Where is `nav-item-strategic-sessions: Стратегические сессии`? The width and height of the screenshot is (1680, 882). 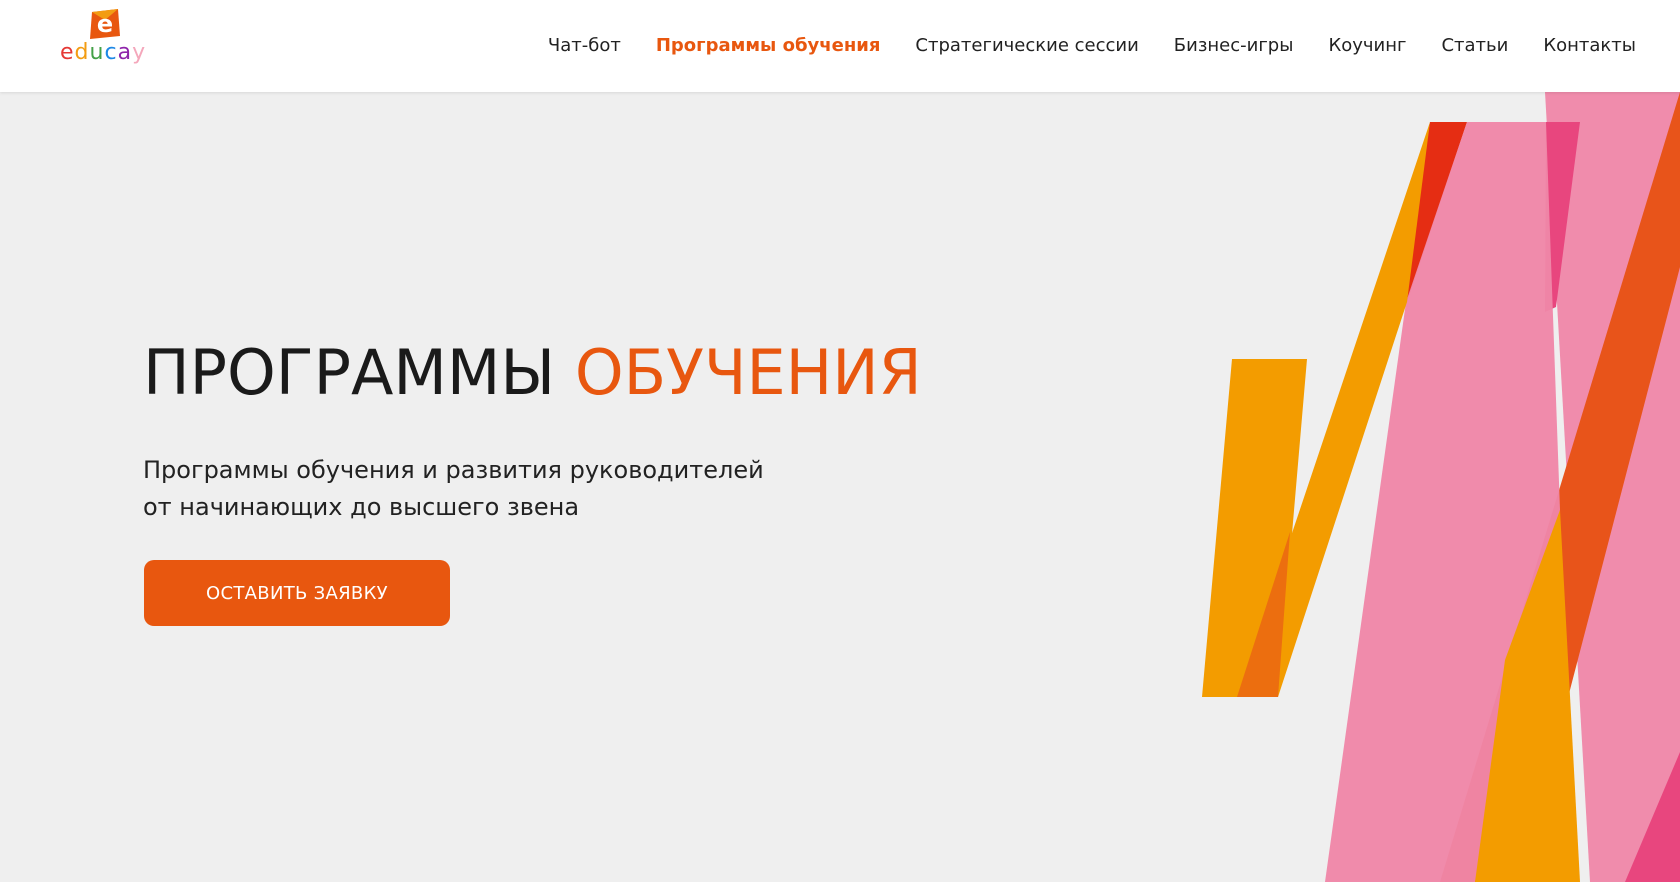
nav-item-strategic-sessions: Стратегические сессии is located at coordinates (1026, 46).